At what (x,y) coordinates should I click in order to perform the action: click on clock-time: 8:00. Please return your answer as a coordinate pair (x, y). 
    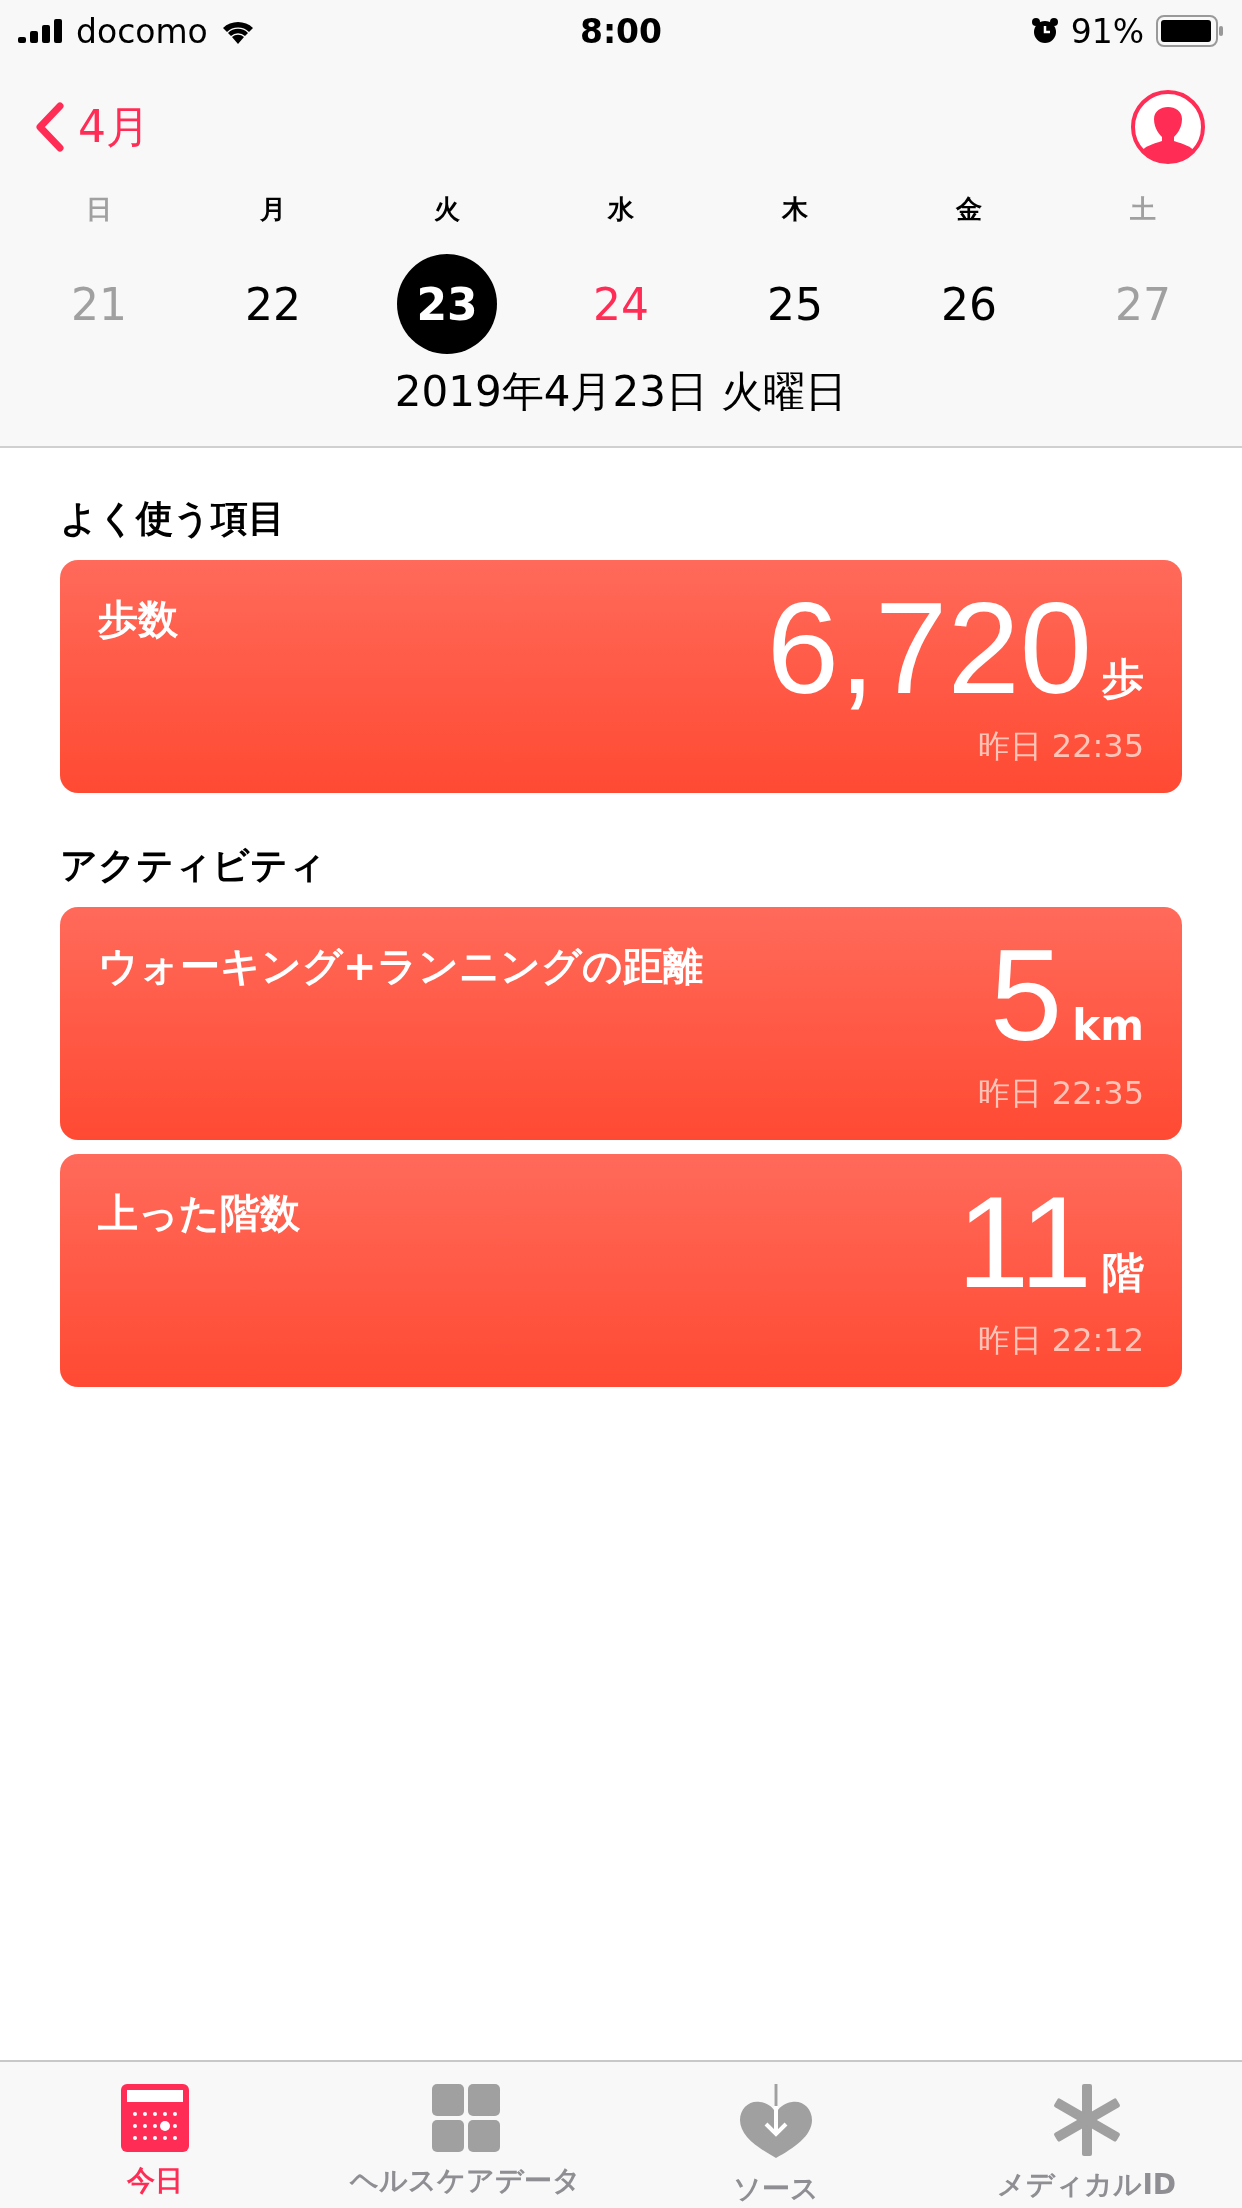
    Looking at the image, I should click on (621, 31).